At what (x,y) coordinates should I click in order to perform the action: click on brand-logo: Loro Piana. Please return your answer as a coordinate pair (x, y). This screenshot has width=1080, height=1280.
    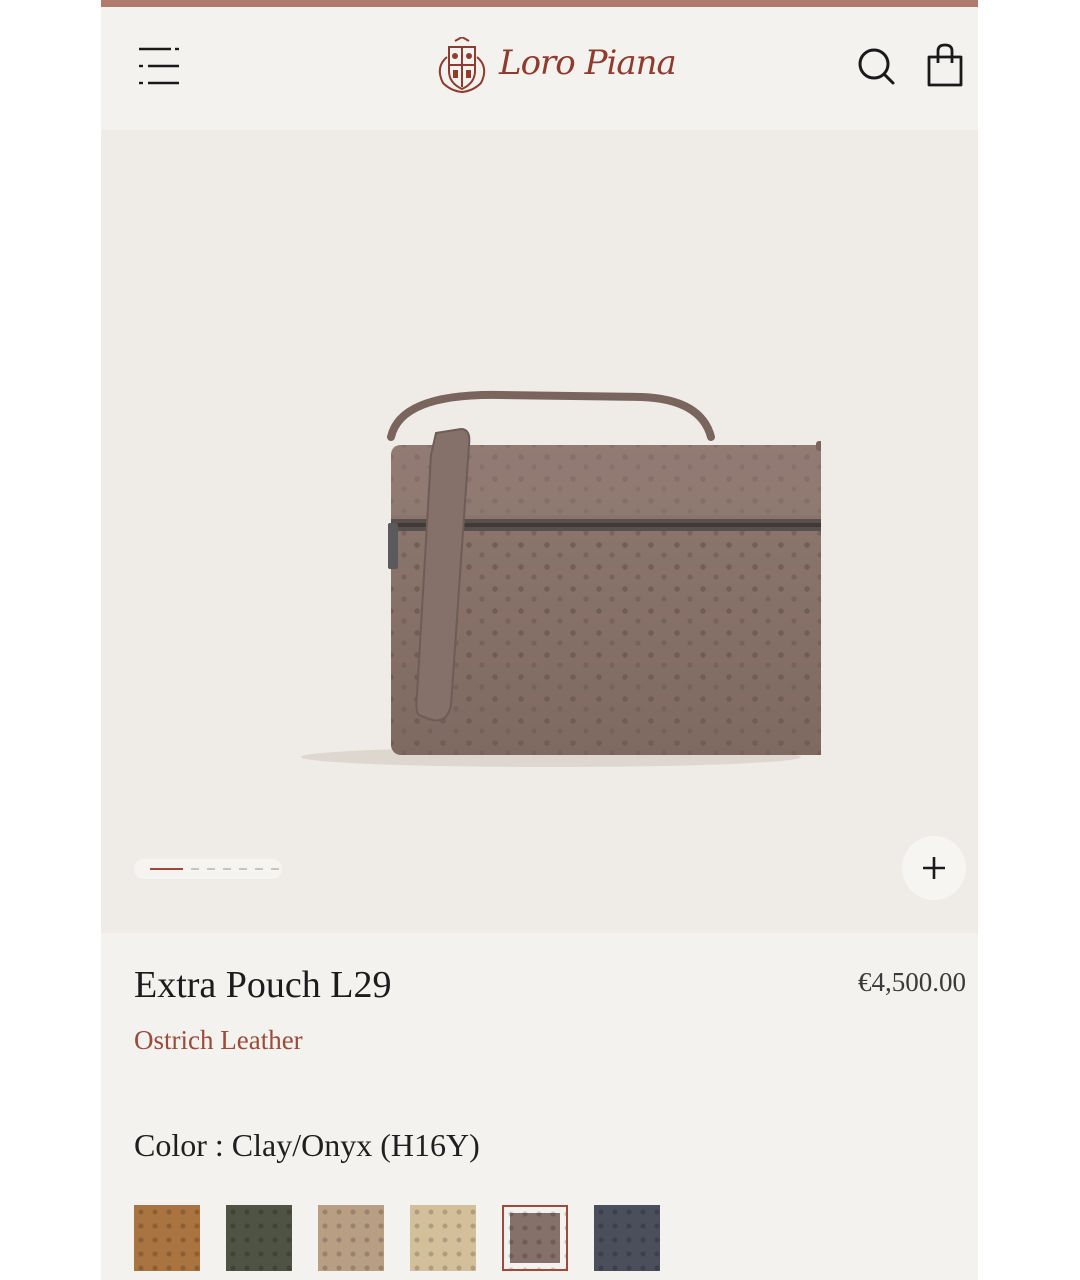
    Looking at the image, I should click on (554, 66).